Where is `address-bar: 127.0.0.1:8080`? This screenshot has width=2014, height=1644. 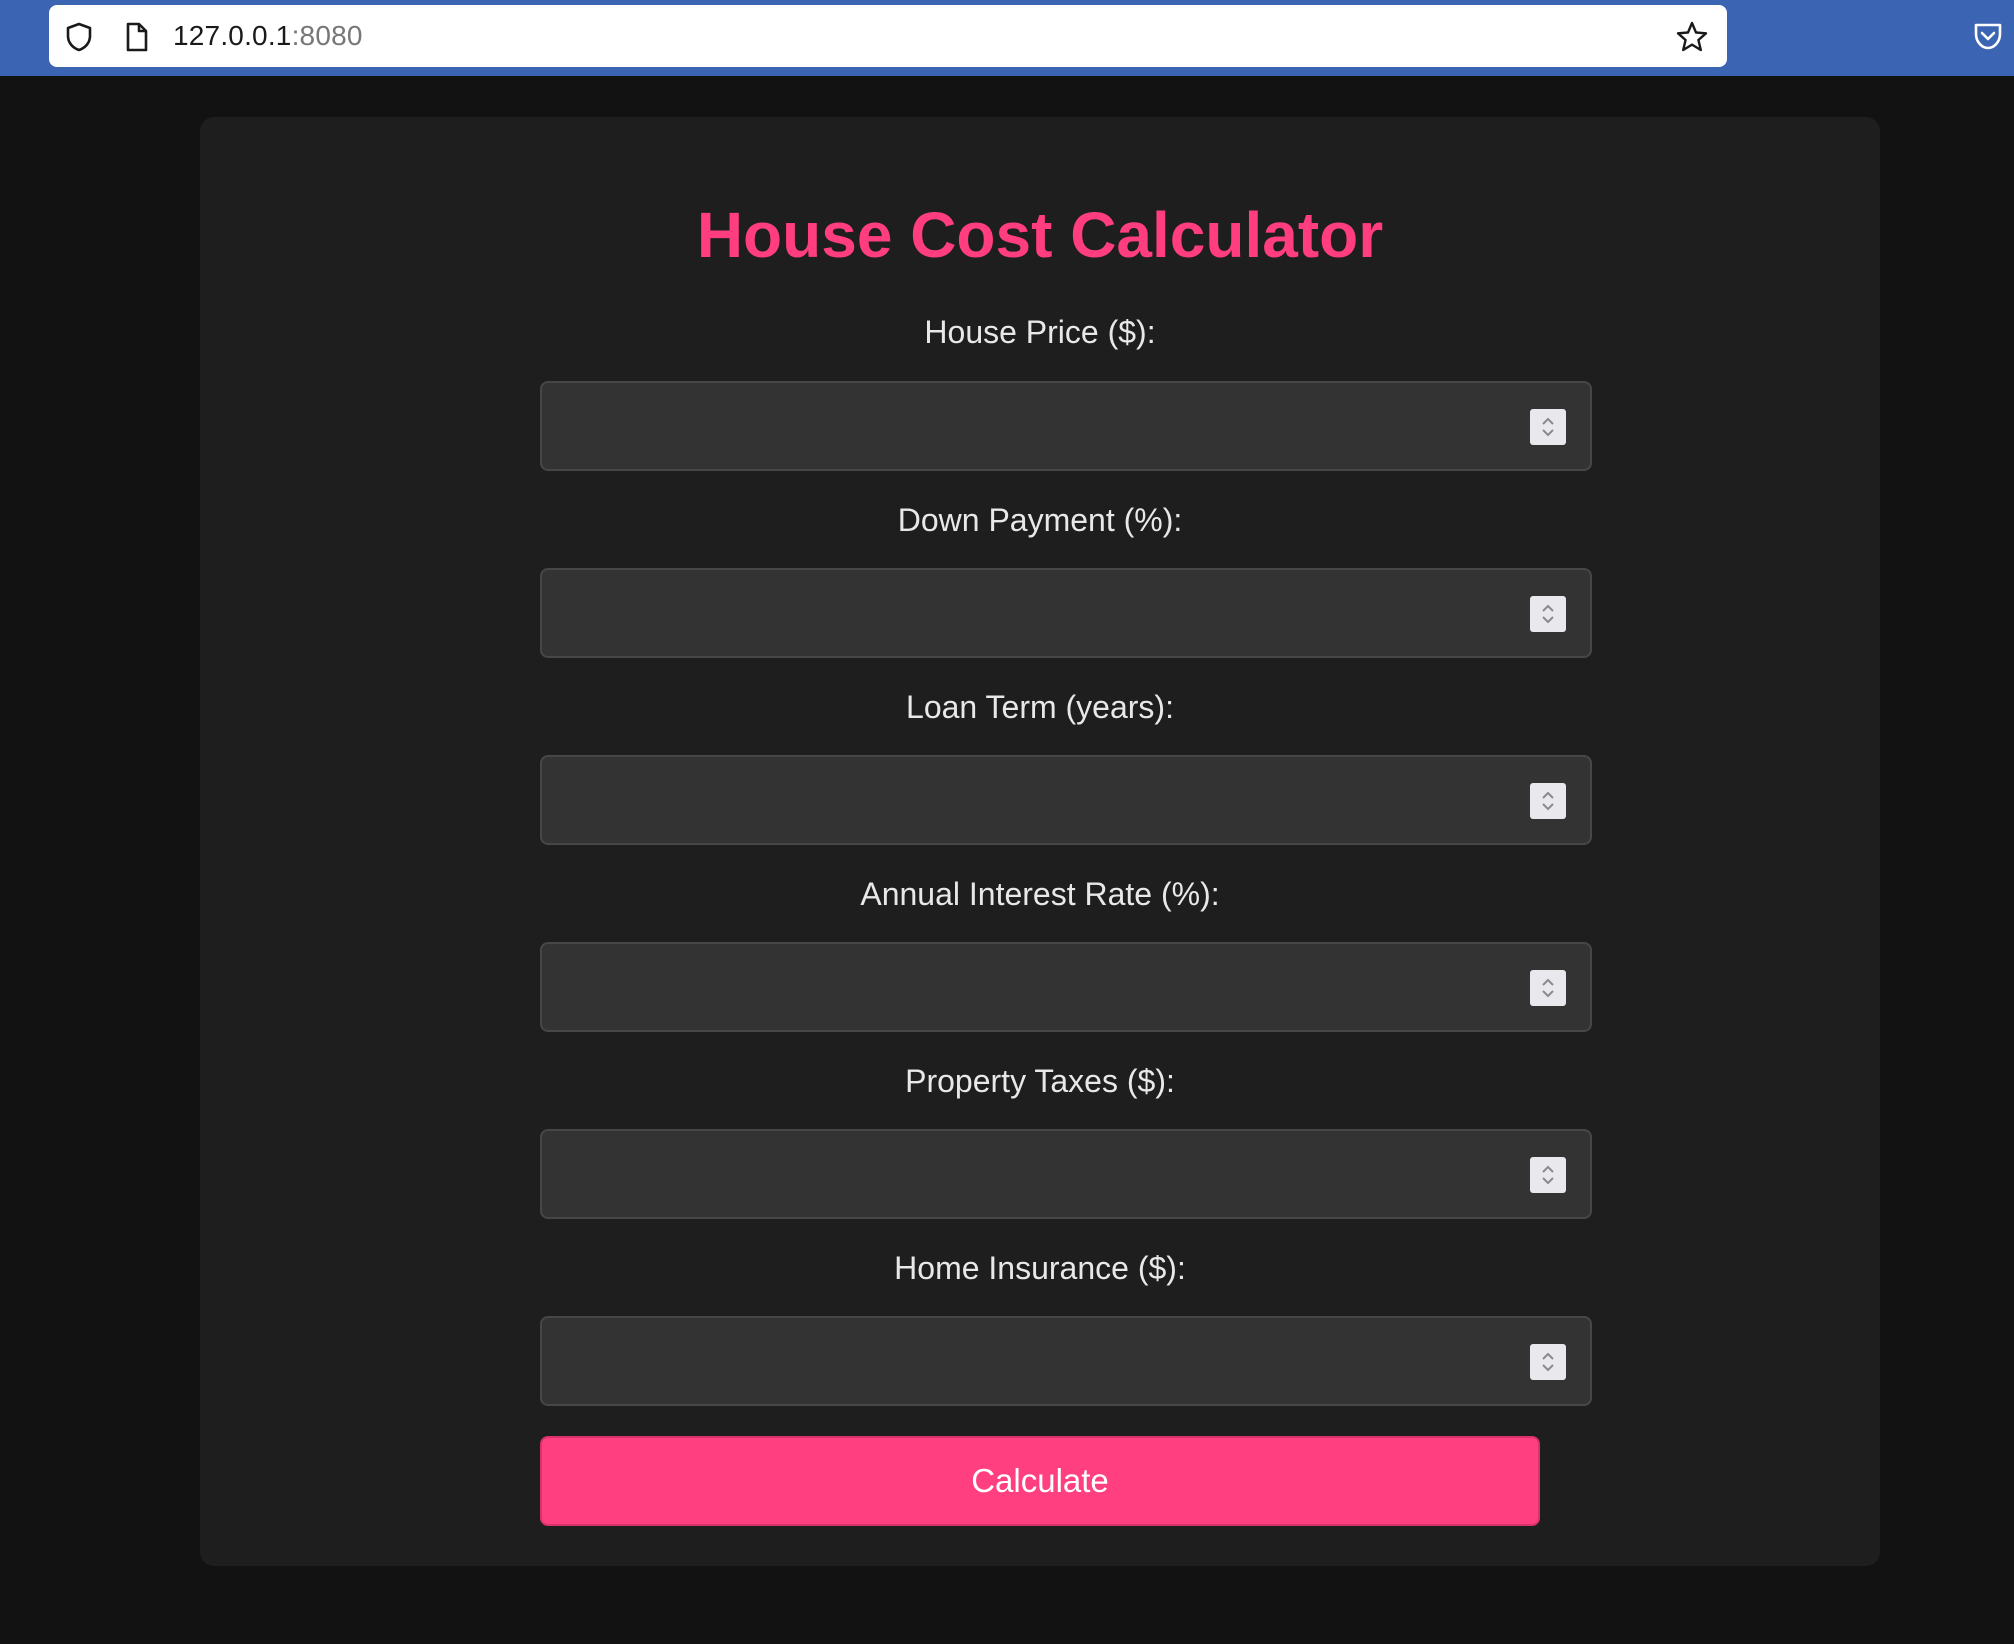 address-bar: 127.0.0.1:8080 is located at coordinates (888, 36).